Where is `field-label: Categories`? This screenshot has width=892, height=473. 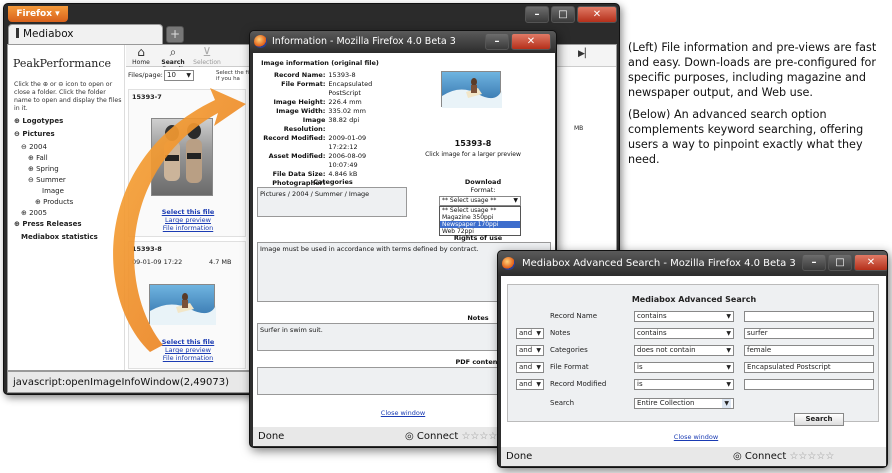
field-label: Categories is located at coordinates (569, 350).